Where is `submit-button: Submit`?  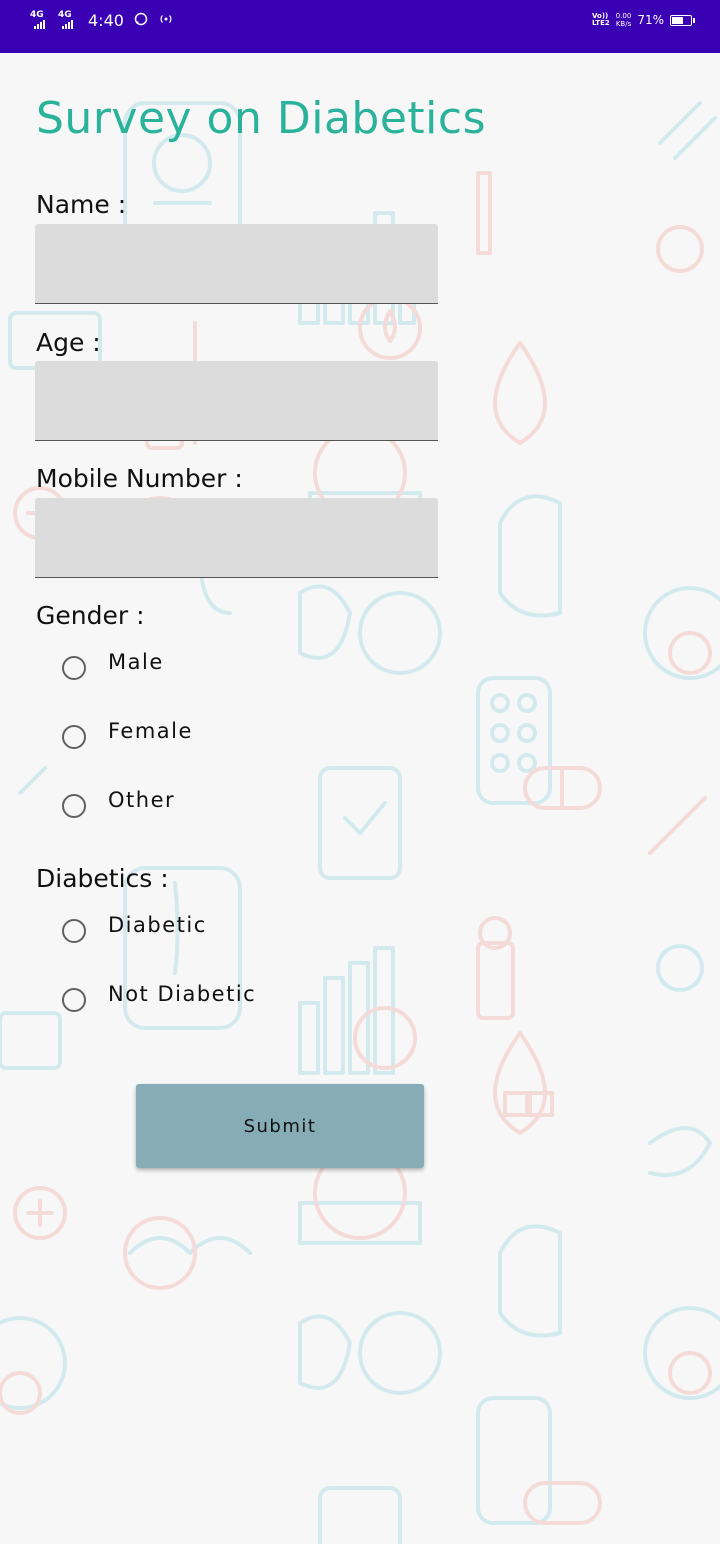 submit-button: Submit is located at coordinates (280, 1126).